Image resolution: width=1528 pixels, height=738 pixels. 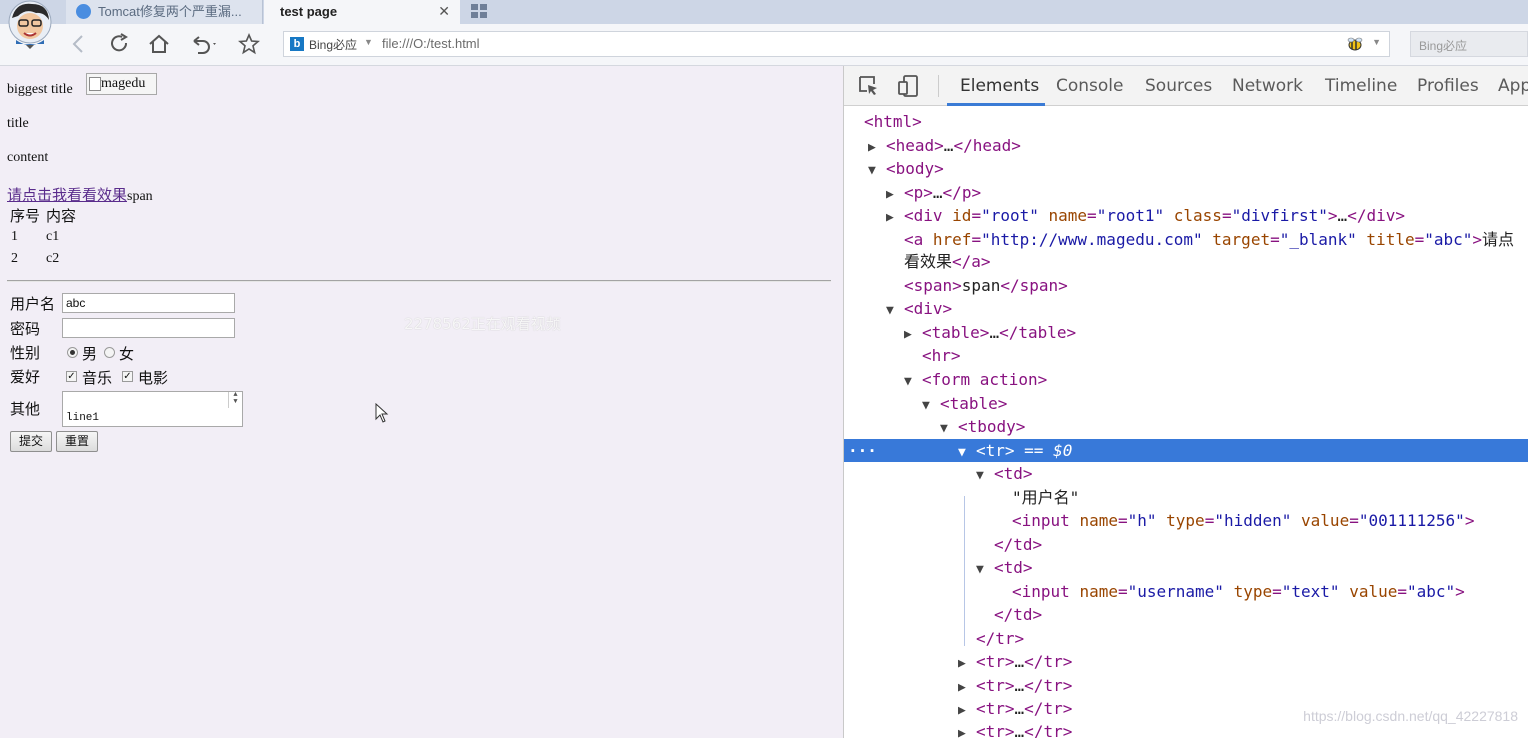 I want to click on tab-profiles: Profiles, so click(x=1448, y=86).